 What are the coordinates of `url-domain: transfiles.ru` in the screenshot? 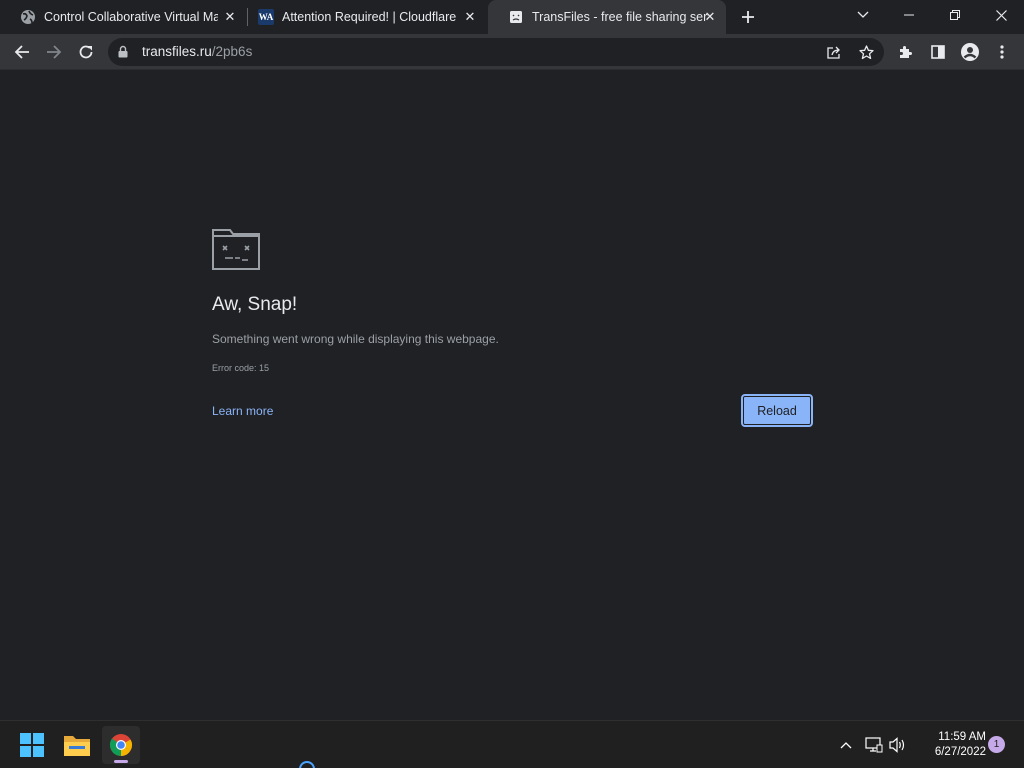 It's located at (177, 51).